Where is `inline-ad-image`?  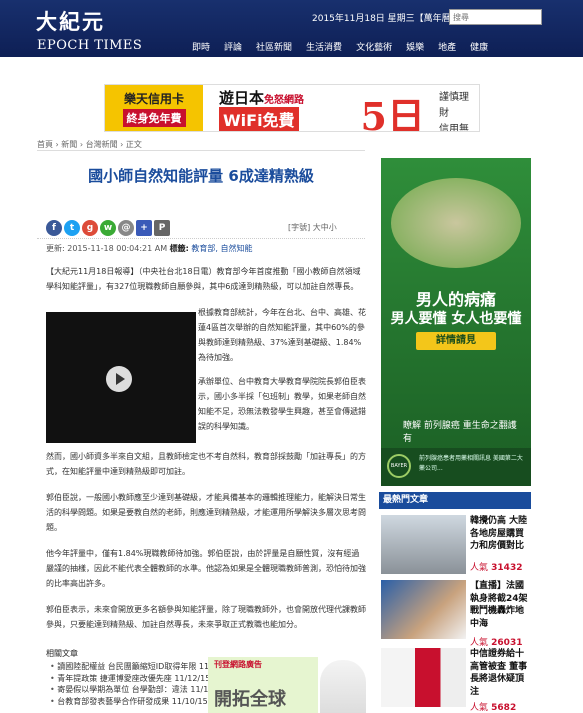 inline-ad-image is located at coordinates (343, 686).